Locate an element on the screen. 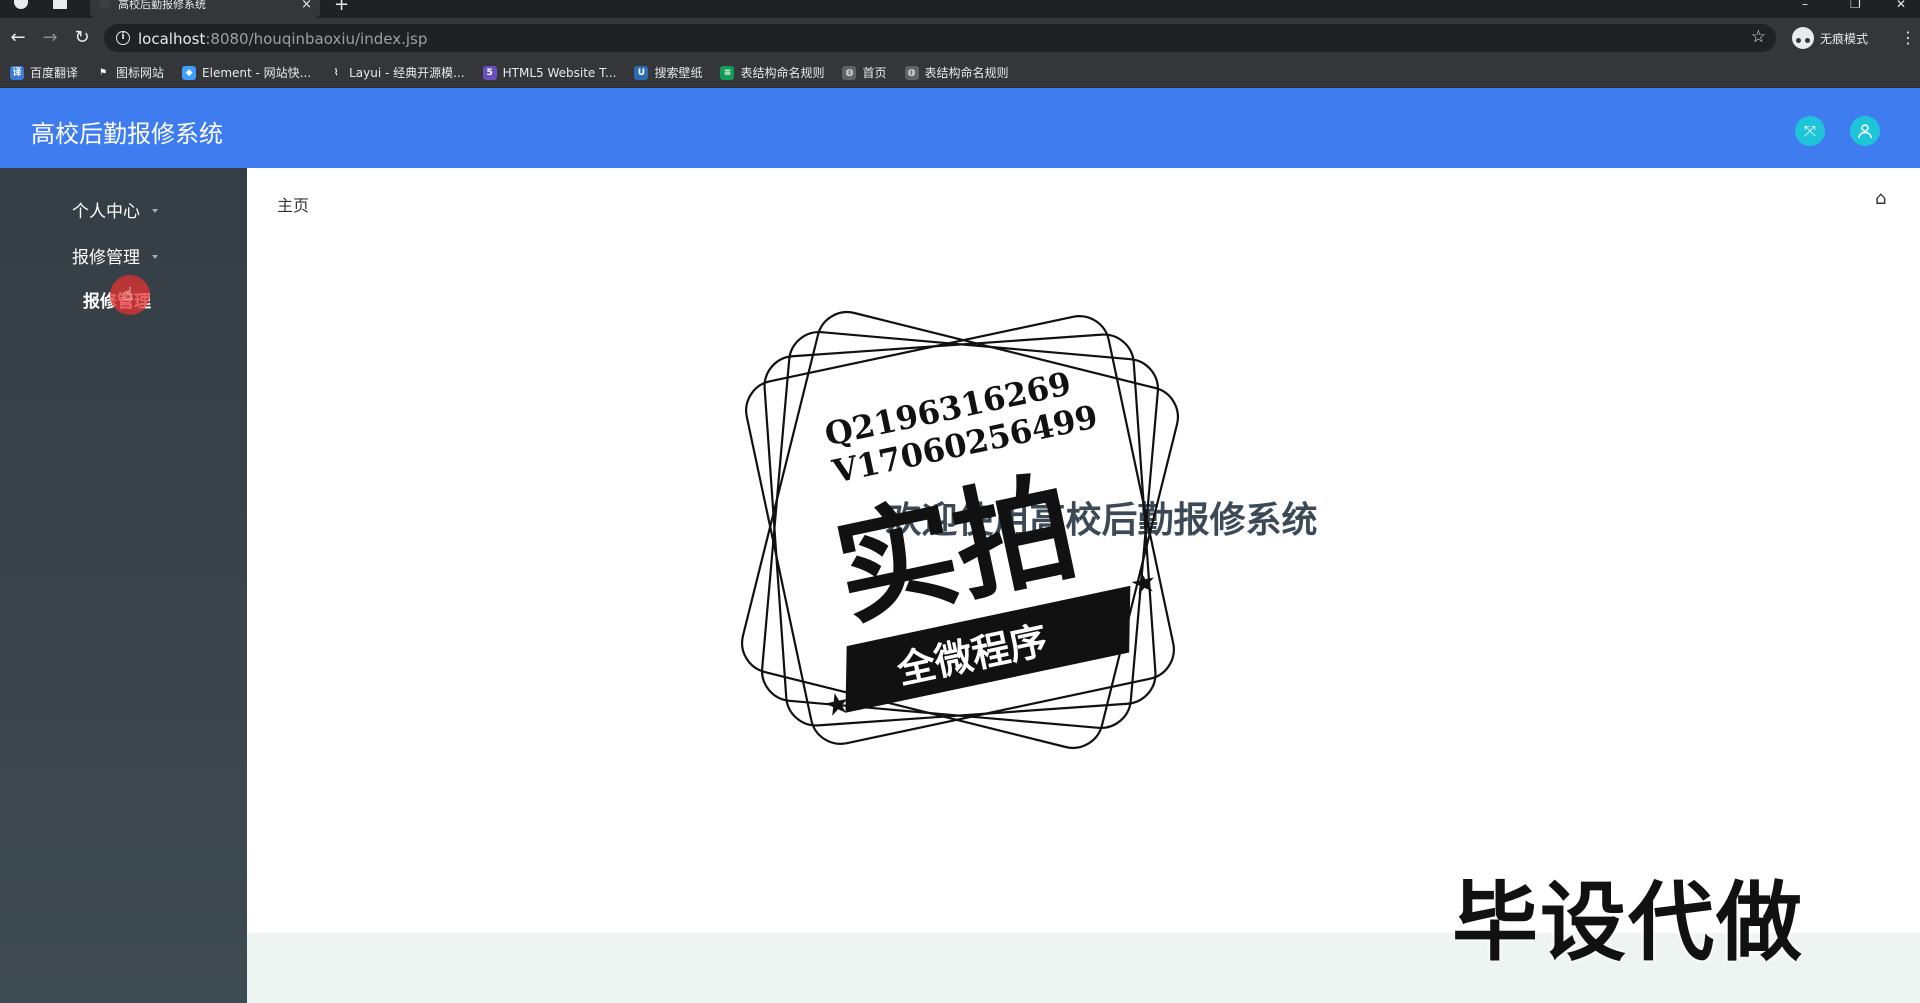  tab-search-icon is located at coordinates (60, 4).